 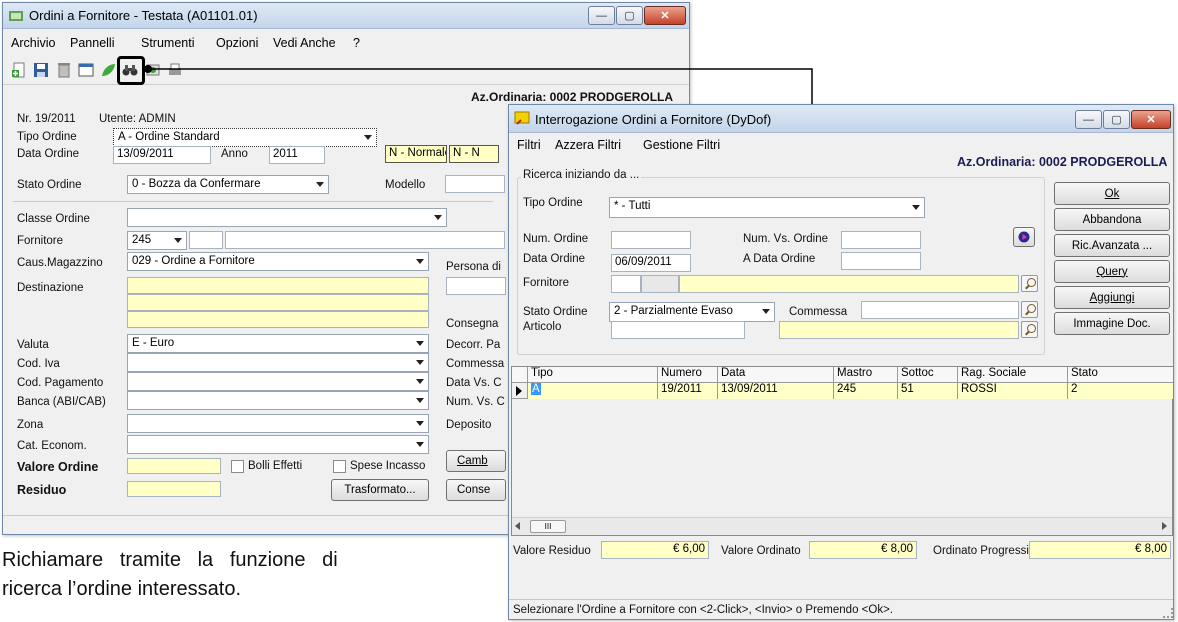 What do you see at coordinates (692, 312) in the screenshot?
I see `stato-ordine-select: 2 - Parzialmente Evaso` at bounding box center [692, 312].